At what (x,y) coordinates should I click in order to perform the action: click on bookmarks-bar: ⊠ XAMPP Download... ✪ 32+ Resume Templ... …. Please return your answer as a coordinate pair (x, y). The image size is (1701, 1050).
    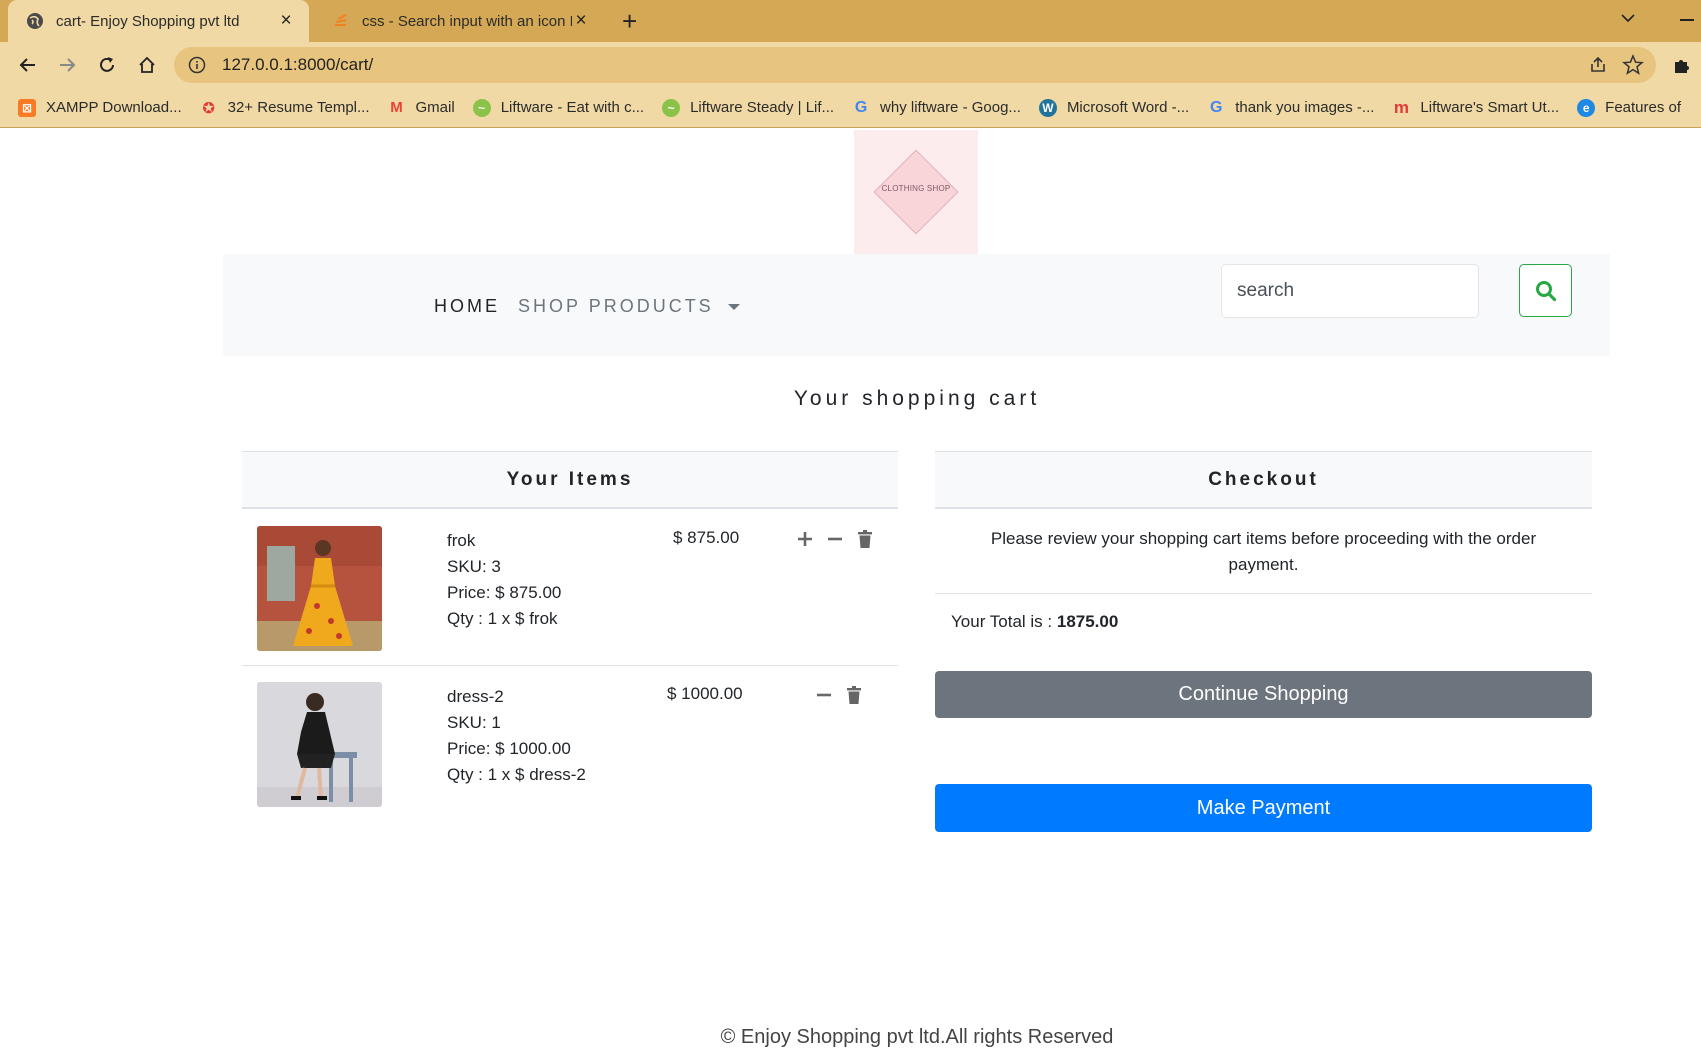
    Looking at the image, I should click on (850, 108).